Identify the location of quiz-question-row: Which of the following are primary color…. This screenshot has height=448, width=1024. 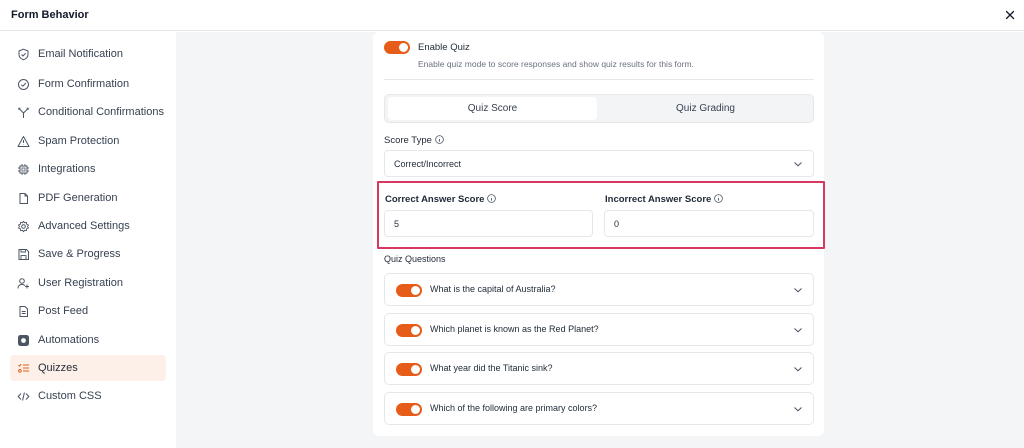
(599, 408).